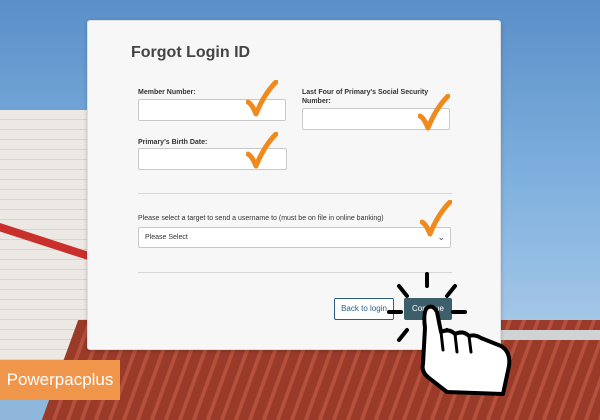  What do you see at coordinates (365, 92) in the screenshot?
I see `ssn-label-line1: Last Four of Primary's Social Security` at bounding box center [365, 92].